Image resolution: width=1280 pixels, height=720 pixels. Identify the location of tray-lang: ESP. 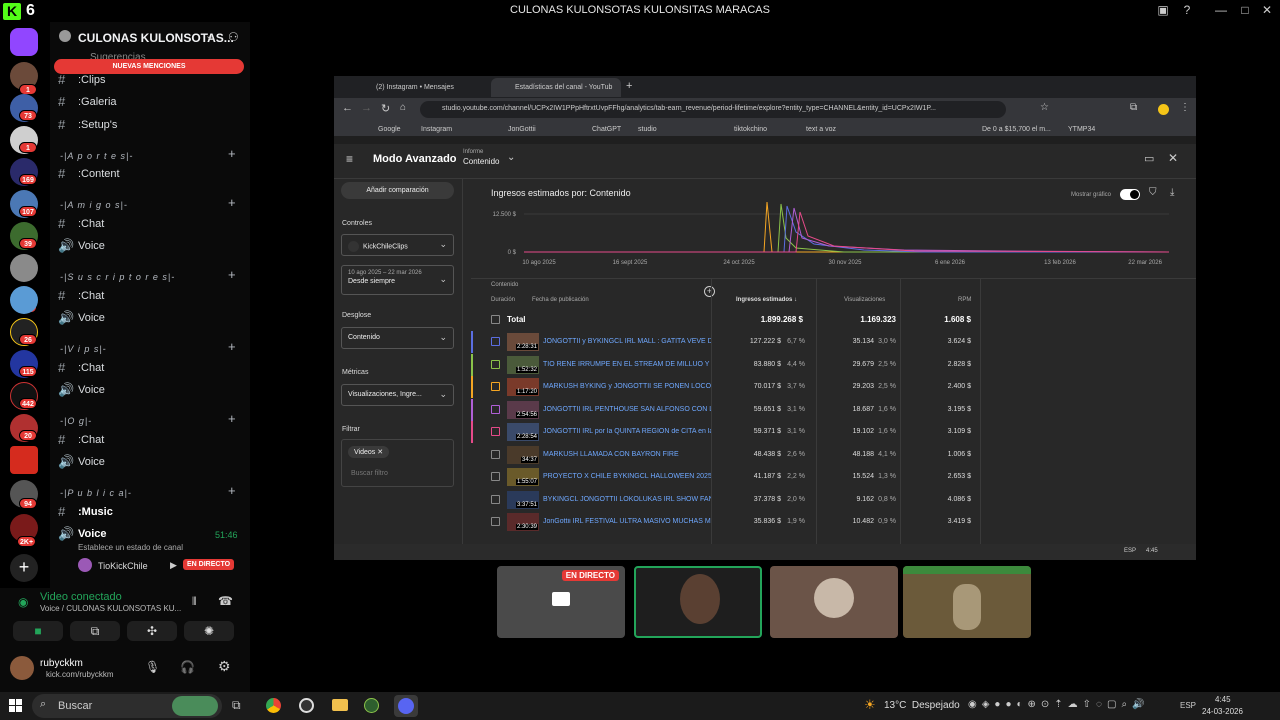
(1188, 705).